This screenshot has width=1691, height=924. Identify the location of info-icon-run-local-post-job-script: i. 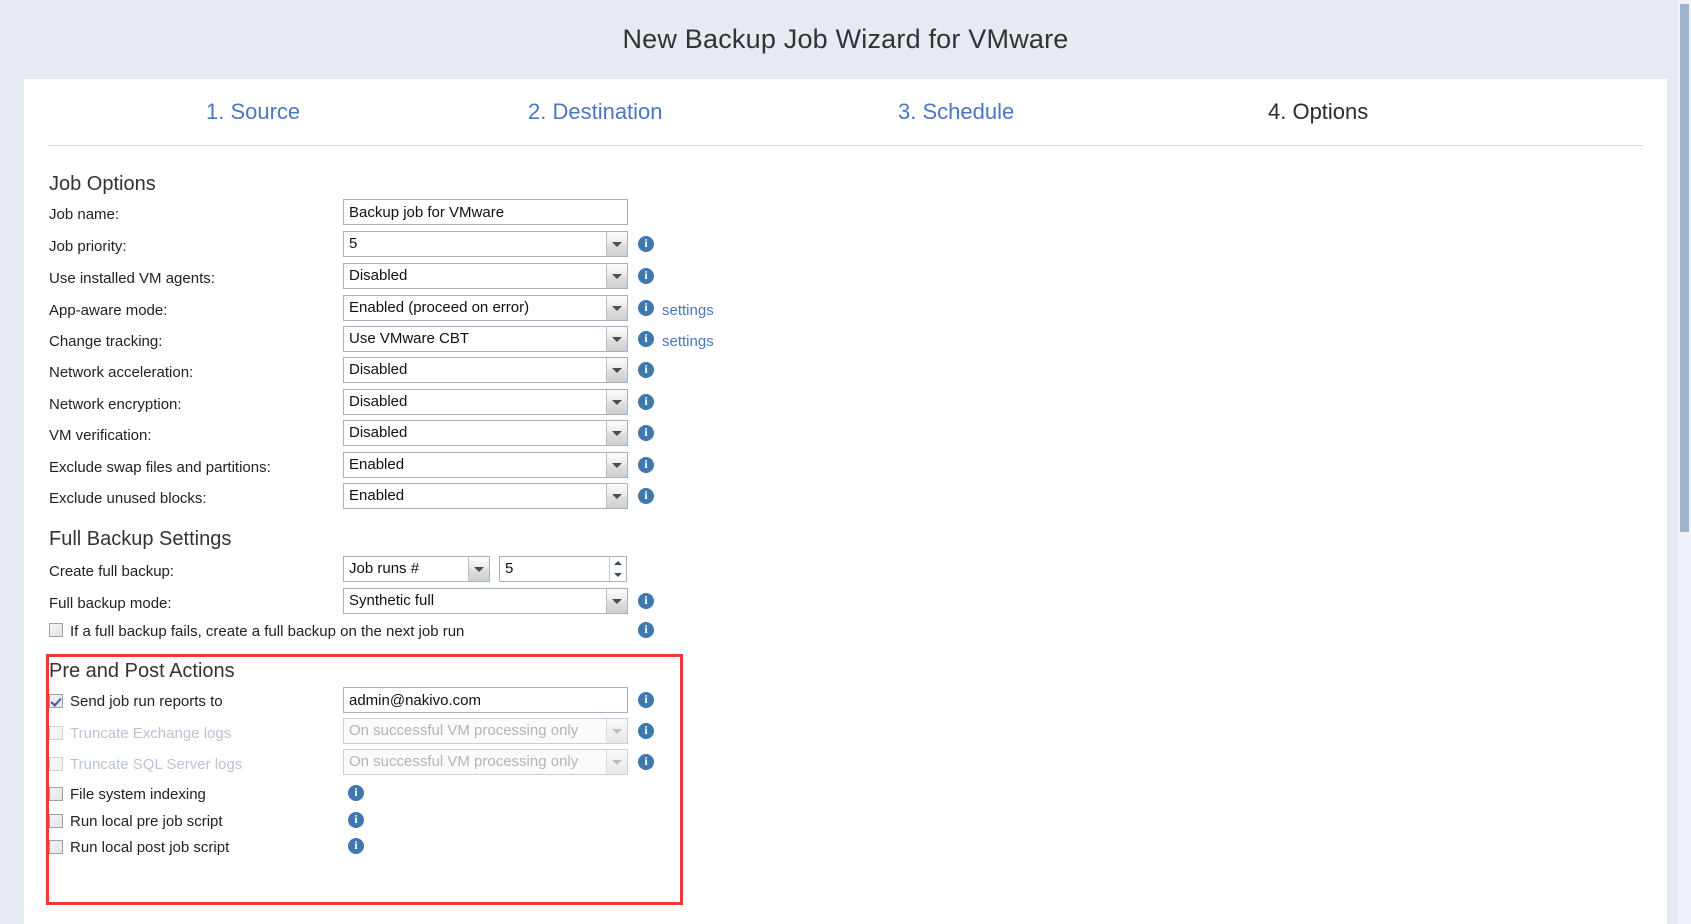
(356, 846).